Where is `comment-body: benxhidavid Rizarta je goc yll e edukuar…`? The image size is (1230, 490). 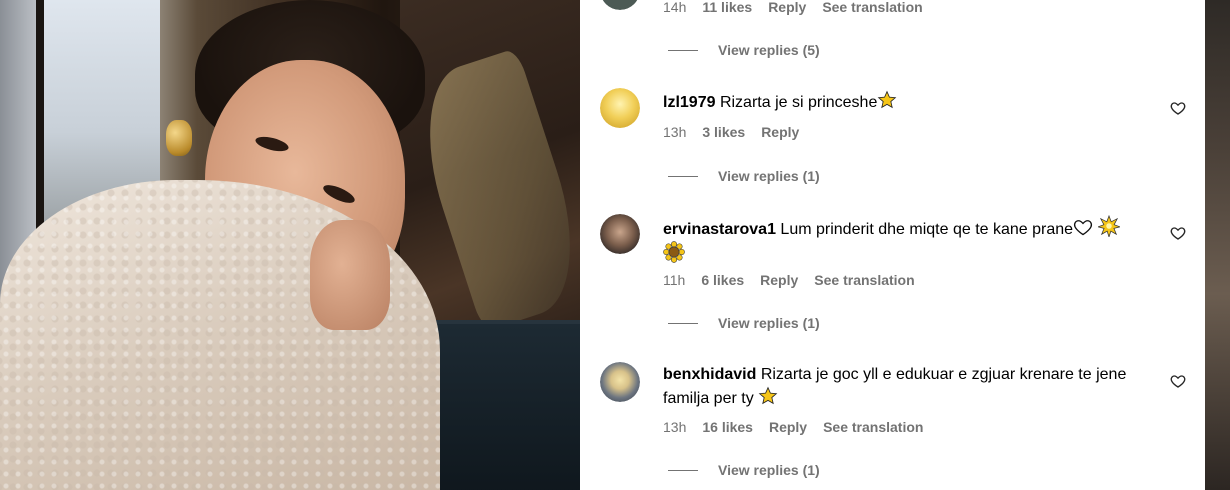 comment-body: benxhidavid Rizarta je goc yll e edukuar… is located at coordinates (913, 386).